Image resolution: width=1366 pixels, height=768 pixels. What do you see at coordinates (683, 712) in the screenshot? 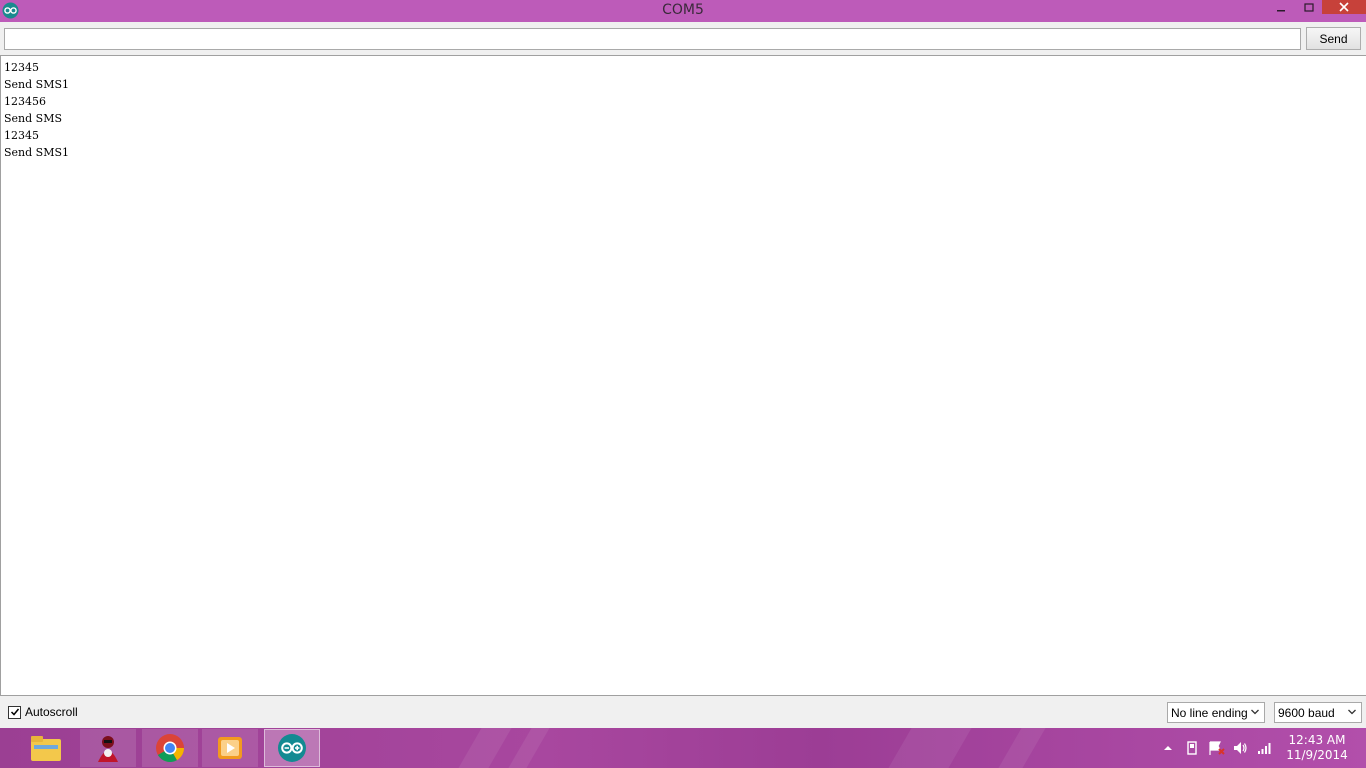
I see `status-bar: Autoscroll No line ending 9600 baud` at bounding box center [683, 712].